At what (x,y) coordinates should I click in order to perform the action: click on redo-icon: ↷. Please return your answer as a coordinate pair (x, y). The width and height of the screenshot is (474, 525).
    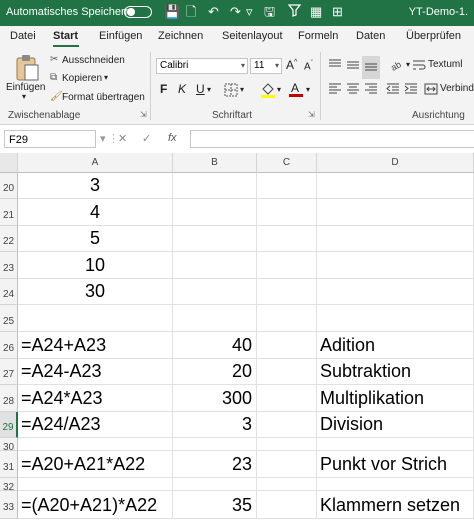
    Looking at the image, I should click on (235, 12).